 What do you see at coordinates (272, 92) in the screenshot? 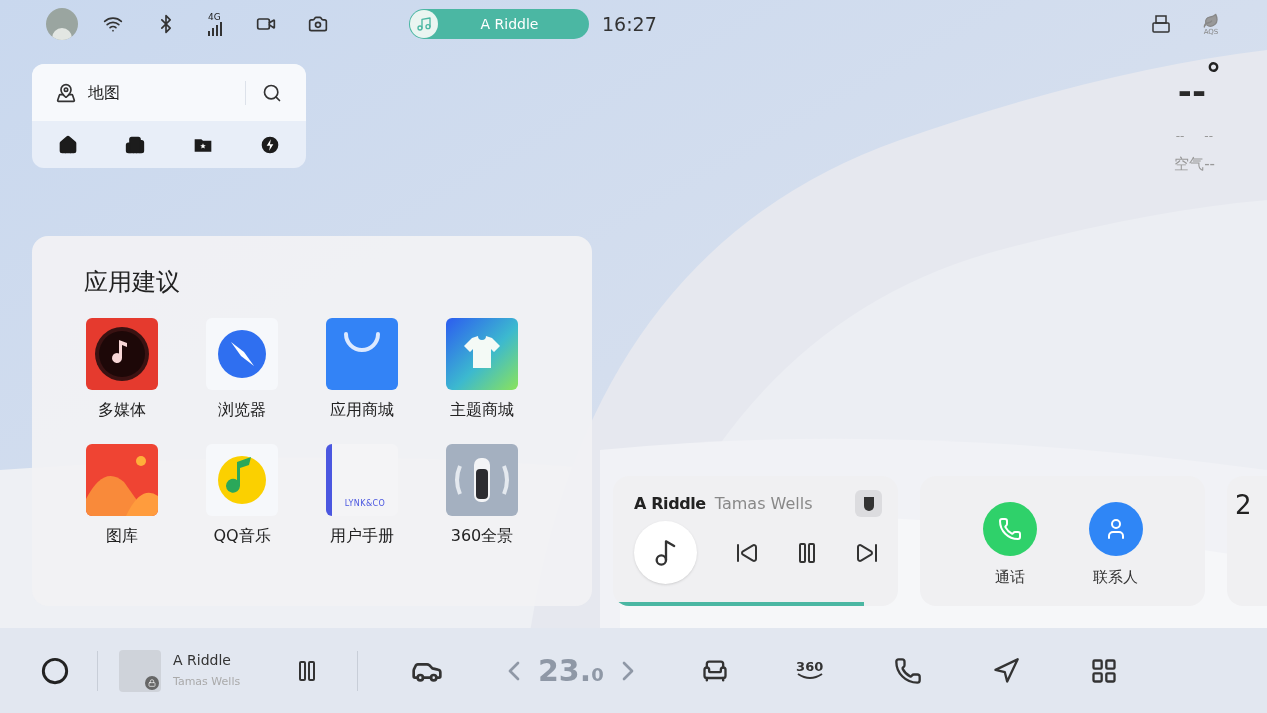
I see `search-icon` at bounding box center [272, 92].